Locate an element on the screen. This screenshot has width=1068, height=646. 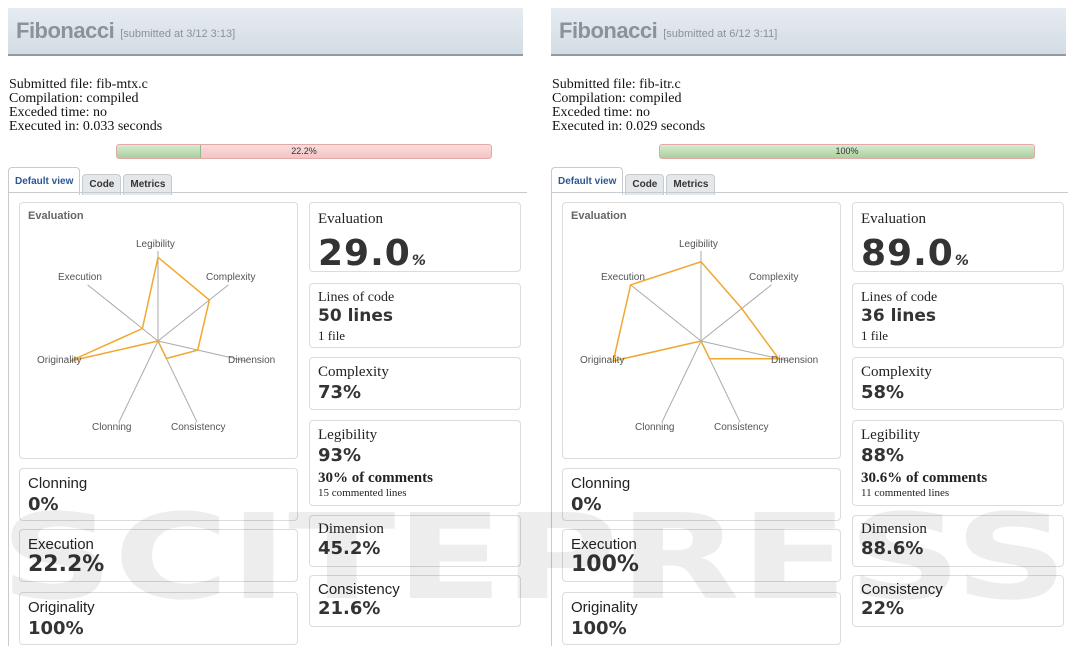
complexity-card: Complexity 73% is located at coordinates (415, 383).